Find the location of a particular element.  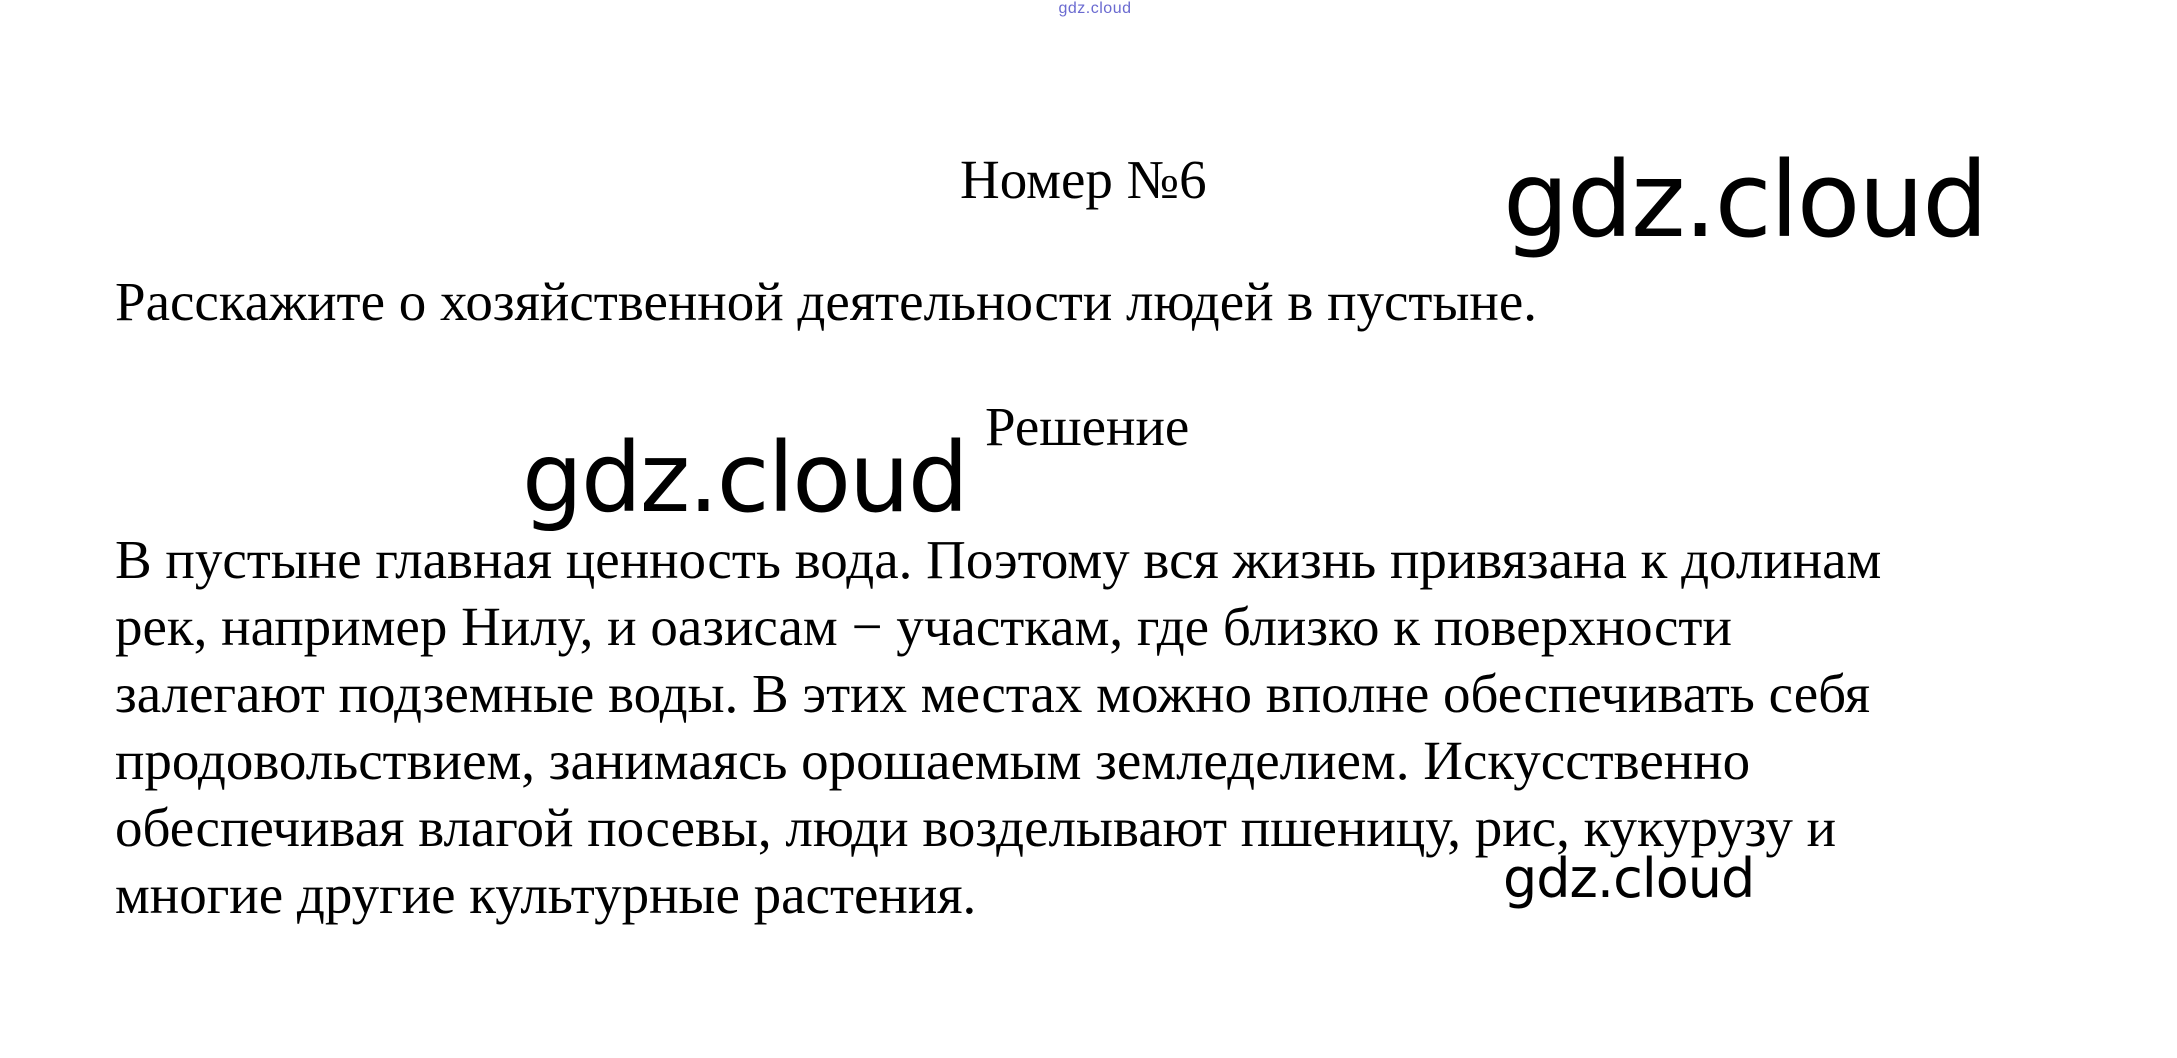

solution-line: многие другие культурные растения. is located at coordinates (546, 894).